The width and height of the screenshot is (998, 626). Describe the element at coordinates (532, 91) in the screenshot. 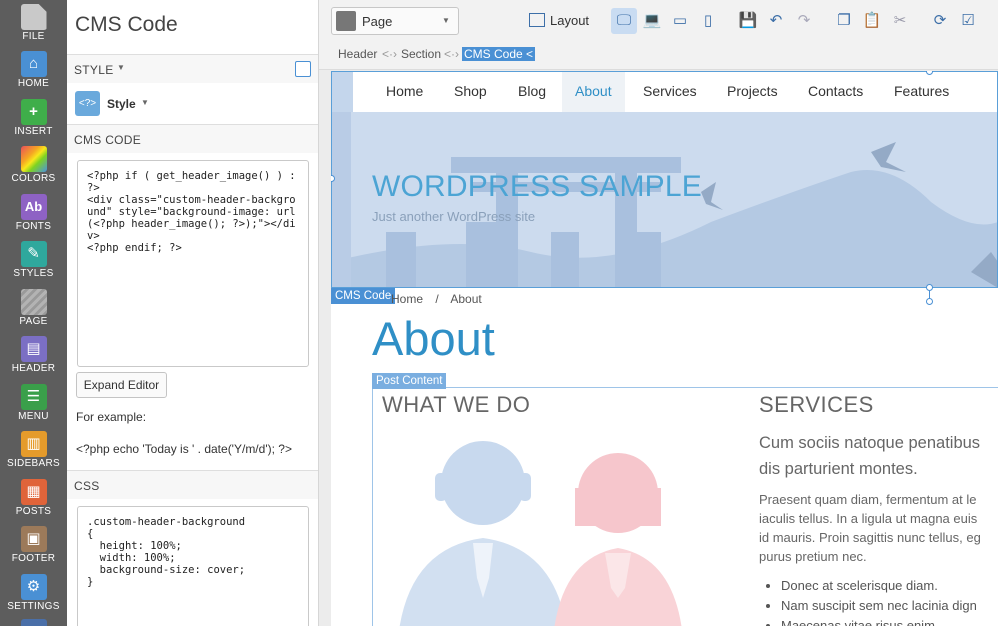

I see `nav-item-blog: Blog` at that location.